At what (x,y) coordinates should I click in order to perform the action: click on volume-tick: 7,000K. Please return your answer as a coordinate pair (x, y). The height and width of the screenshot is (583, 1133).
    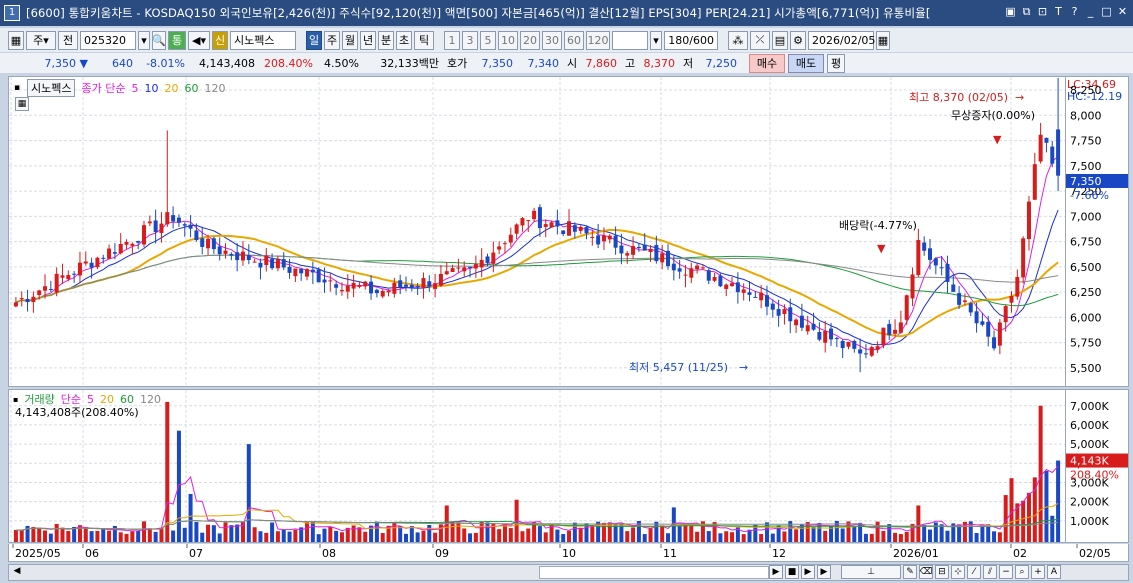
    Looking at the image, I should click on (1089, 406).